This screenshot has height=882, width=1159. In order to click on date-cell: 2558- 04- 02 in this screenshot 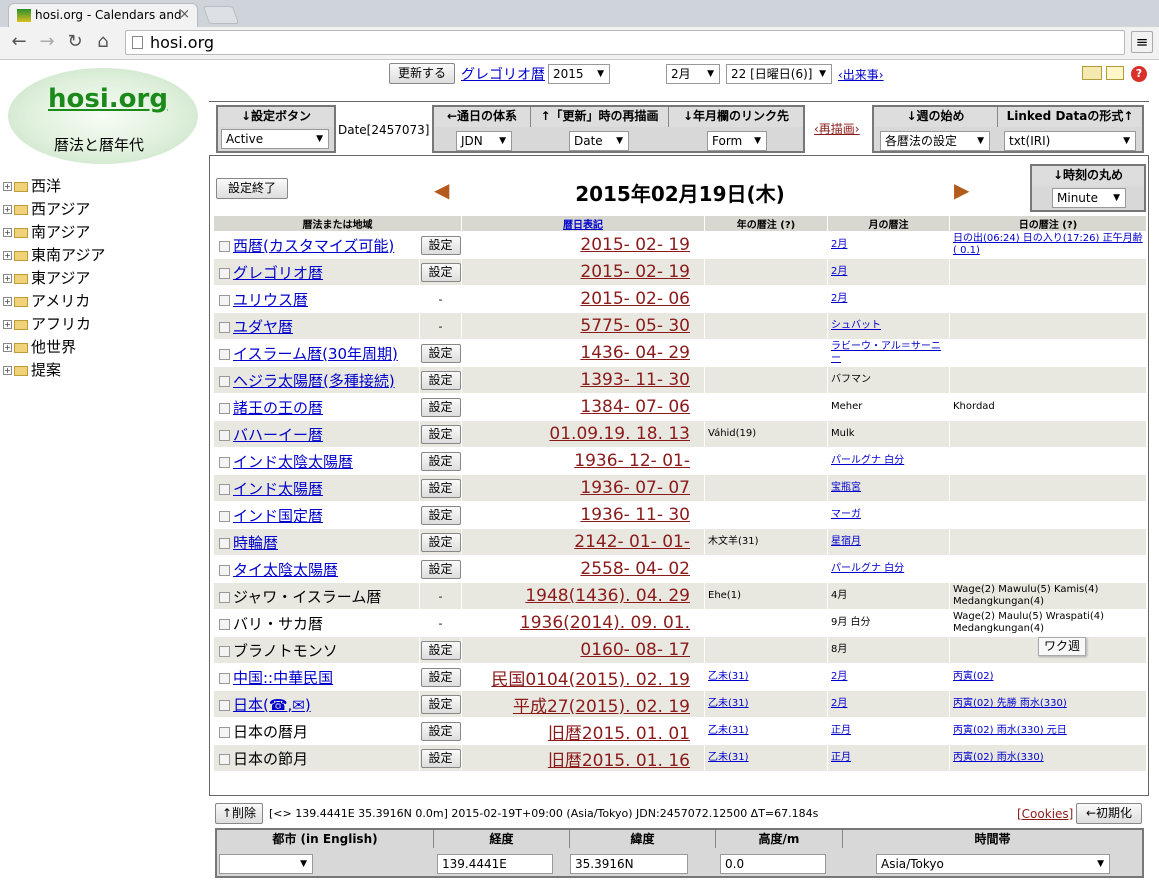, I will do `click(583, 569)`.